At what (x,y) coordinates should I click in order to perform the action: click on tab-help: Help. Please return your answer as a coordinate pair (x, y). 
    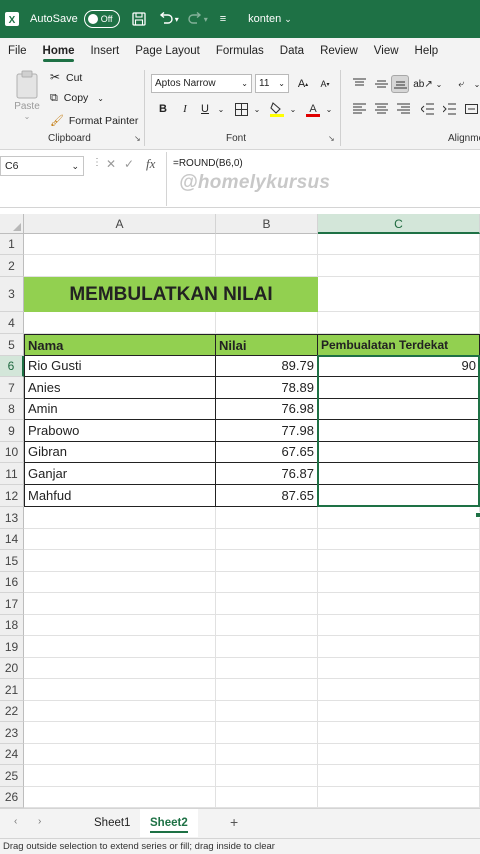
    Looking at the image, I should click on (427, 51).